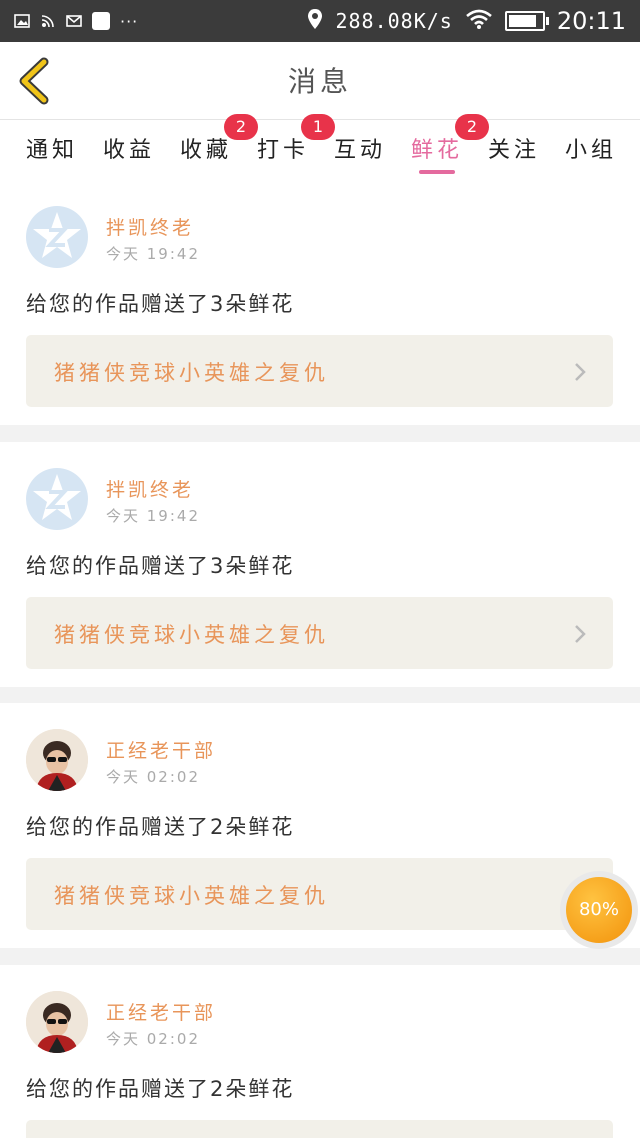  Describe the element at coordinates (360, 148) in the screenshot. I see `tab-interactions: 互动` at that location.